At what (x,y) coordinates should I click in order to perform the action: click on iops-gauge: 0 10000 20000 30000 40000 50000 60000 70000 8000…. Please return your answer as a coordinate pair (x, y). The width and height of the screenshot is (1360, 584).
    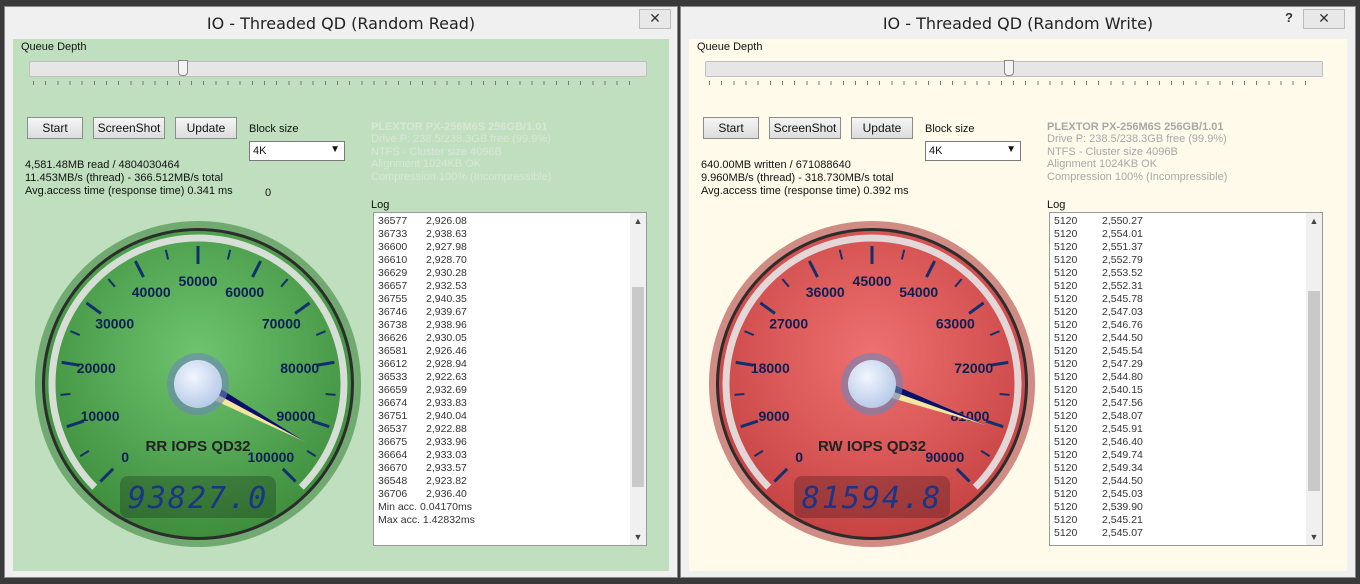
    Looking at the image, I should click on (198, 384).